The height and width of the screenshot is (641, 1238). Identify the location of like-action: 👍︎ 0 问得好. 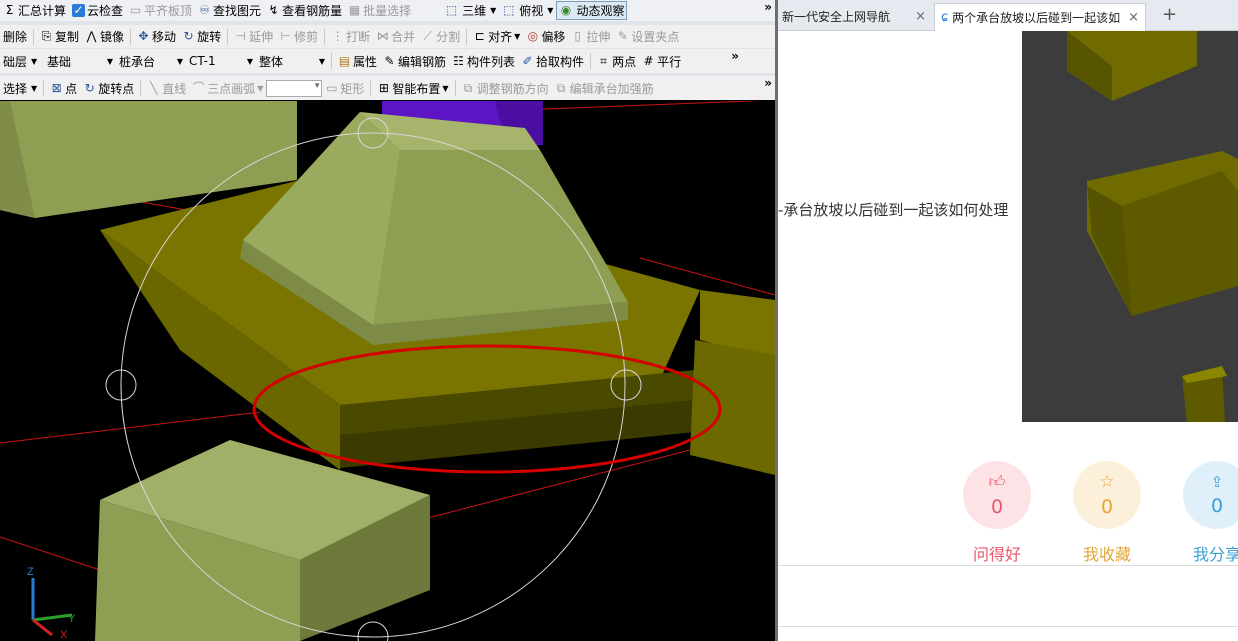
(997, 513).